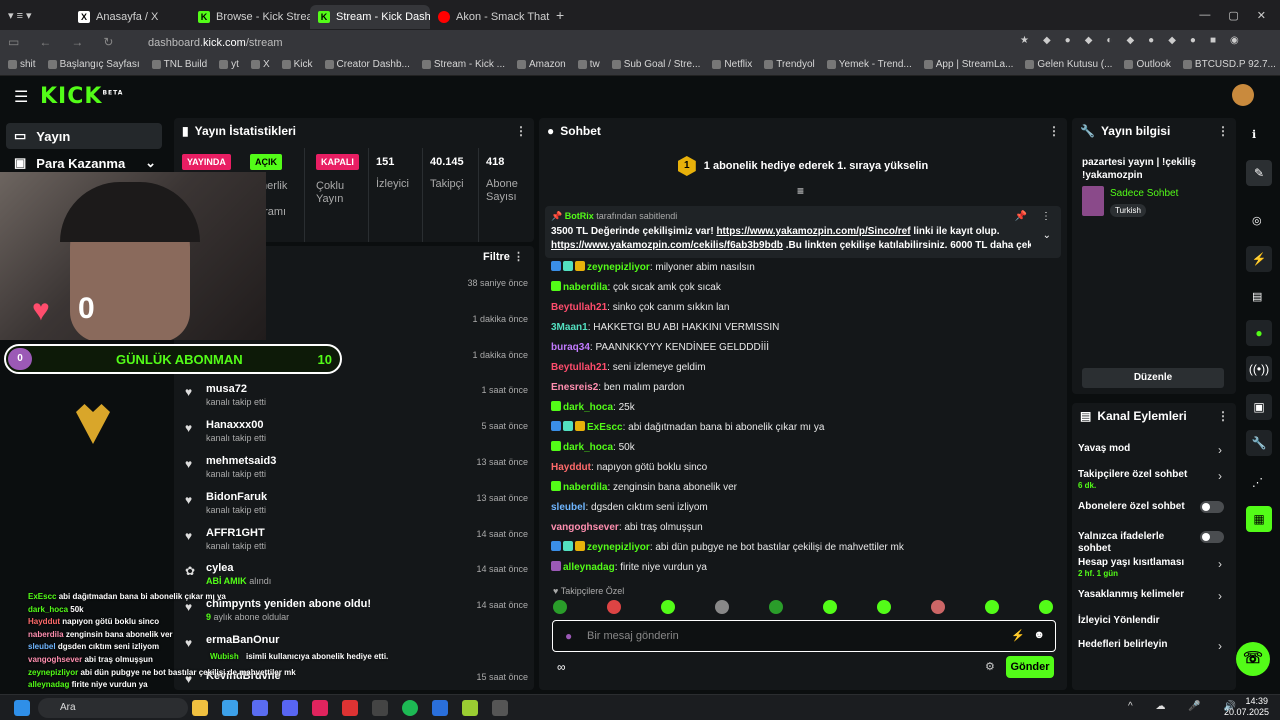 Image resolution: width=1280 pixels, height=720 pixels. I want to click on chat-username: buraq34, so click(570, 347).